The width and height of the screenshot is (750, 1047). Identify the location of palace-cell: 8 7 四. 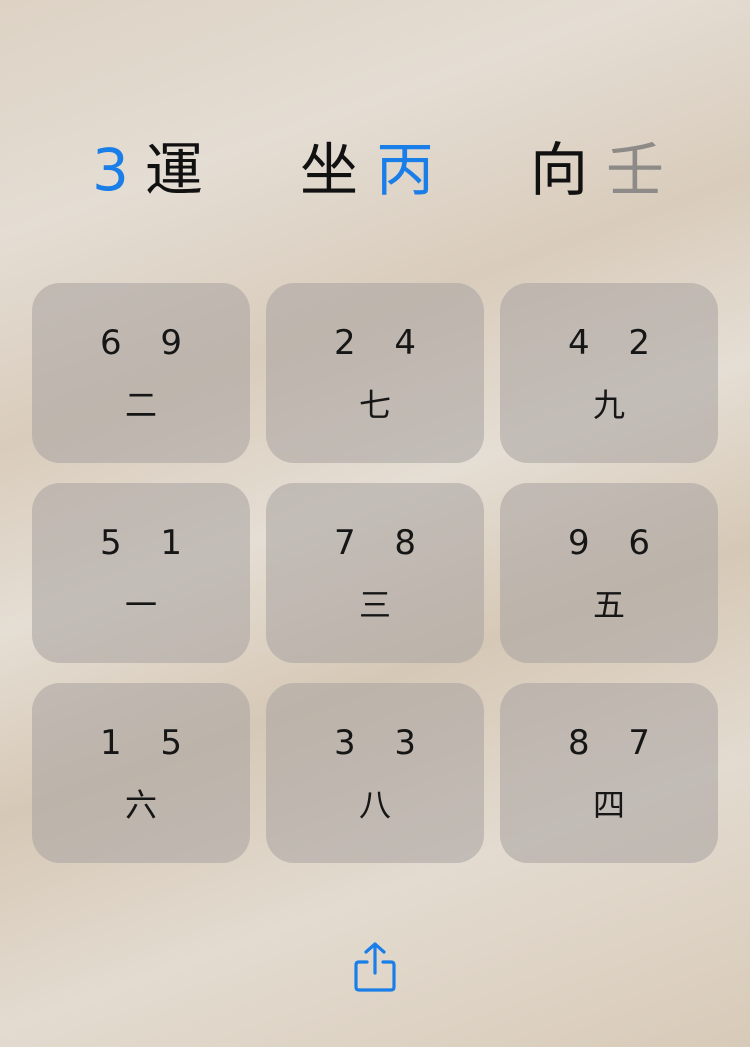
(609, 773).